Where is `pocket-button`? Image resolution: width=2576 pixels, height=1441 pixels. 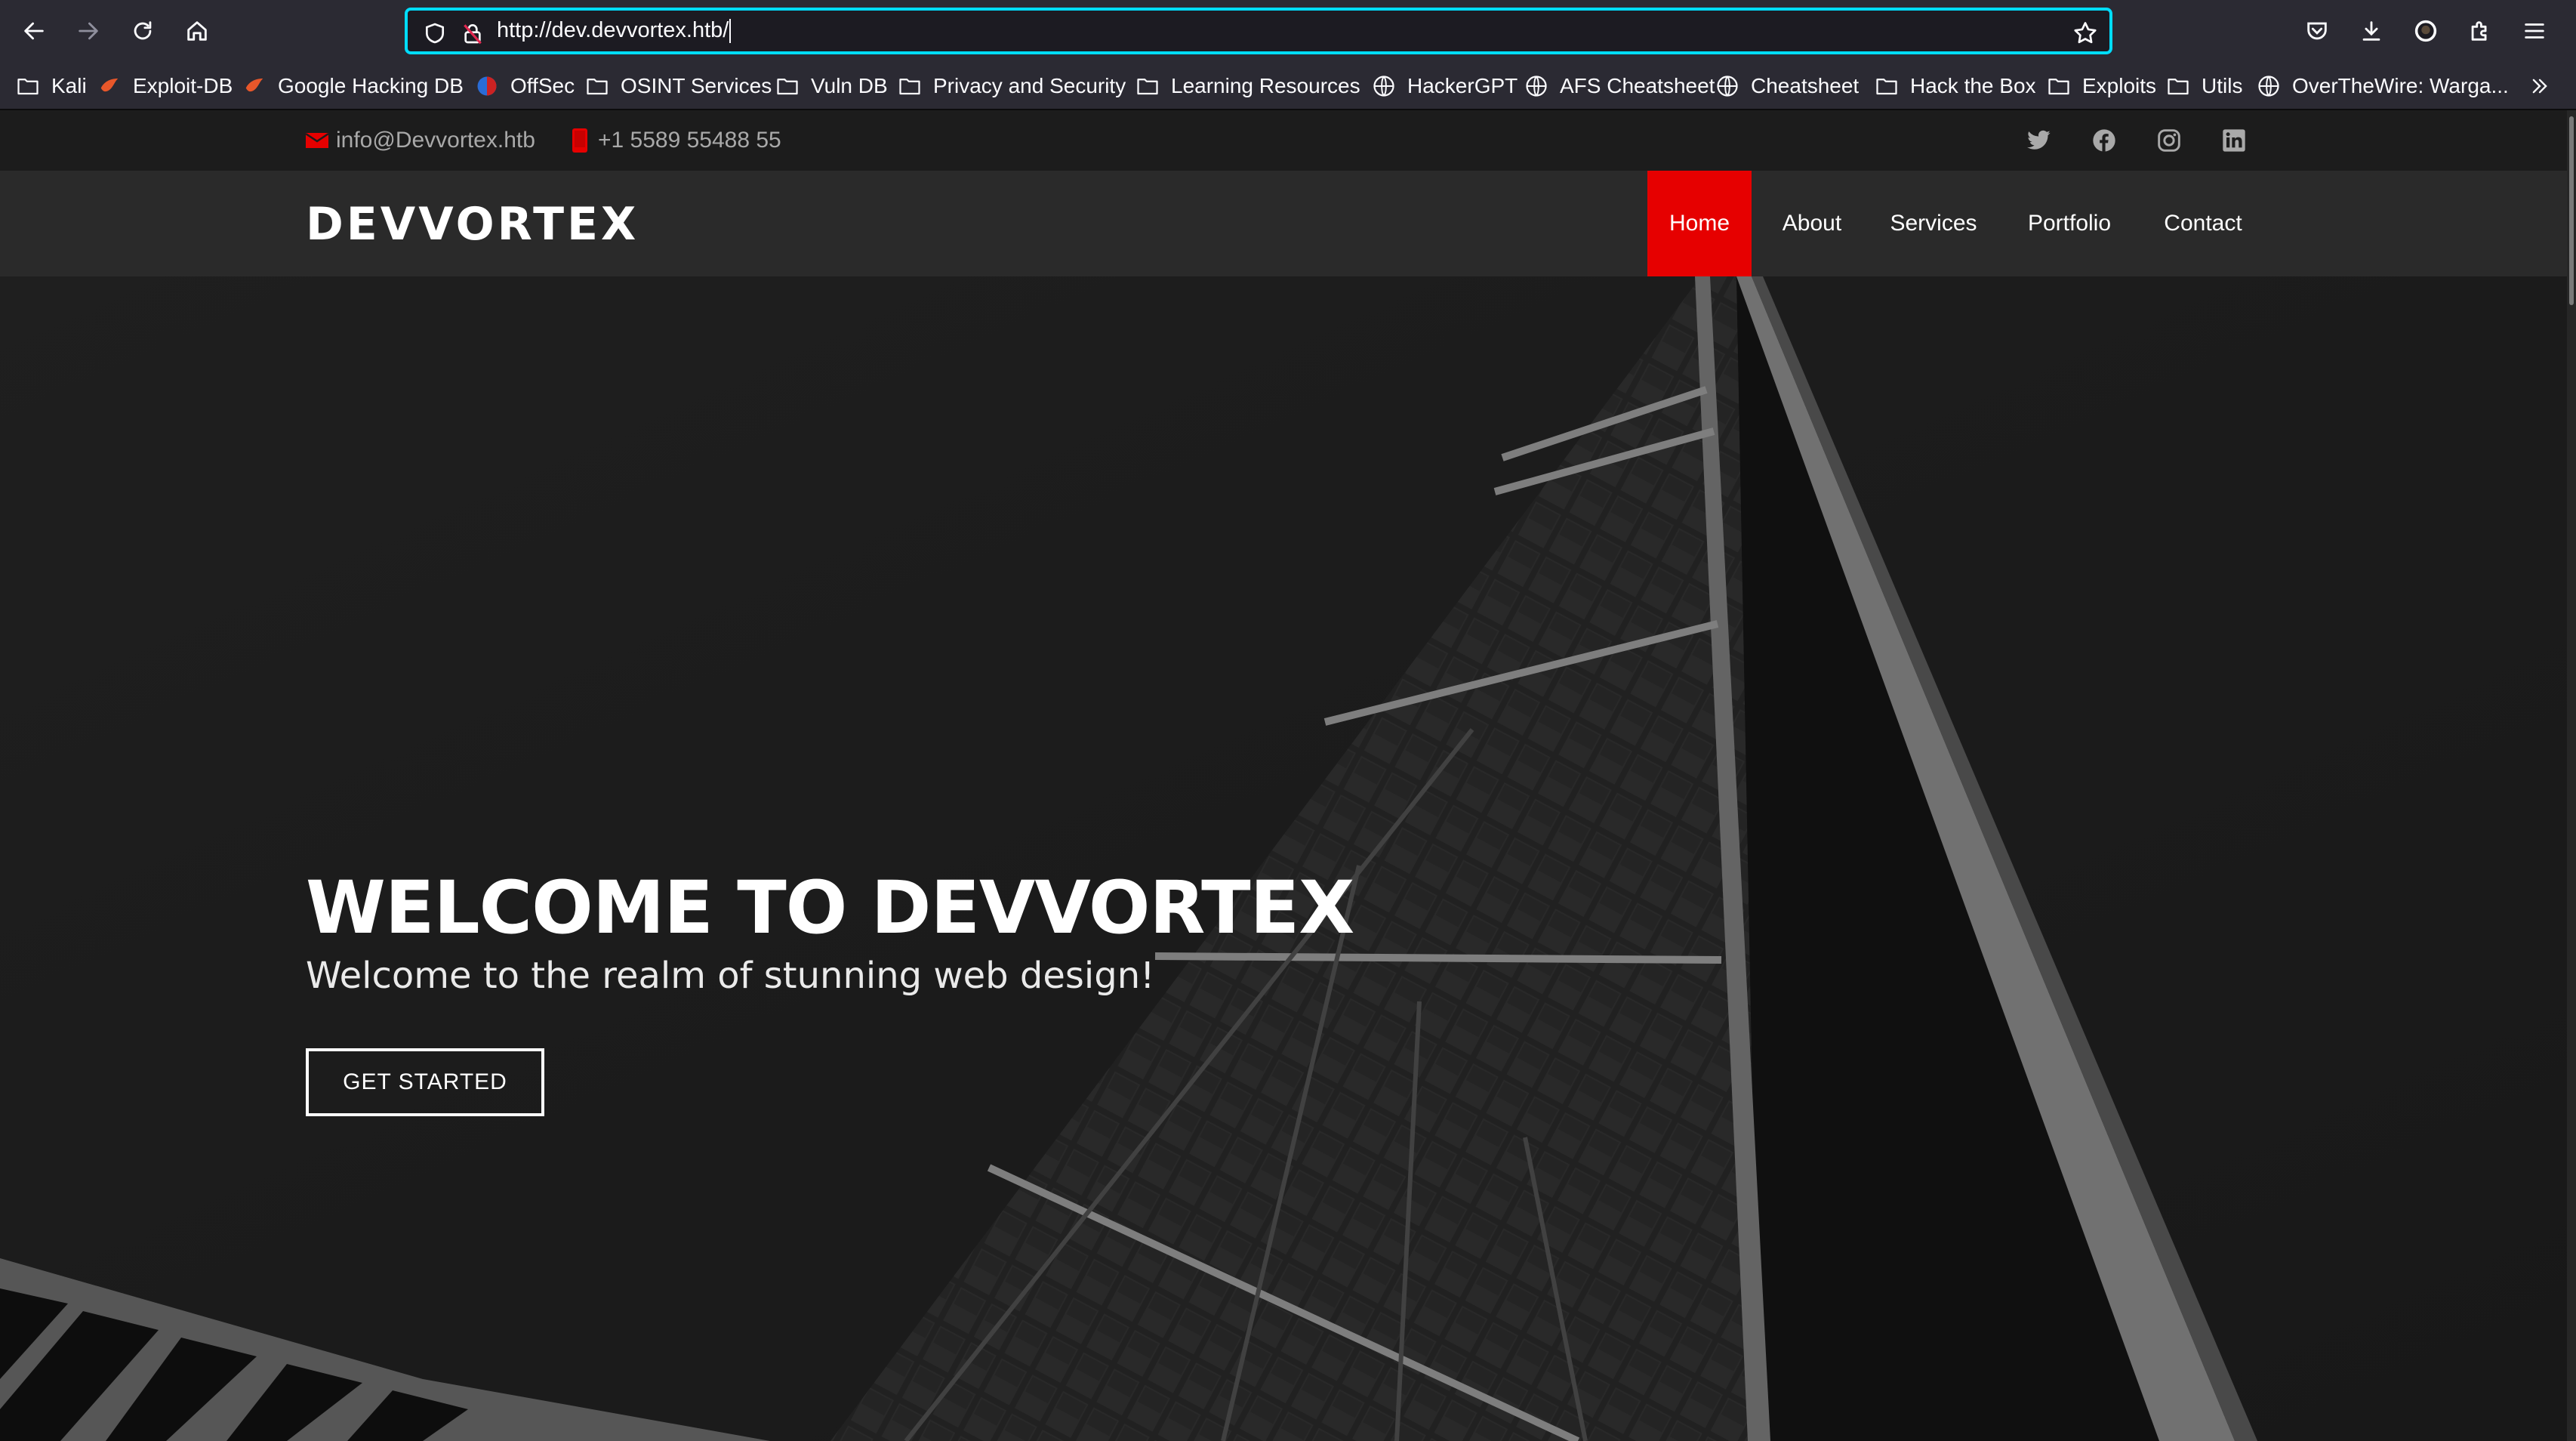
pocket-button is located at coordinates (2317, 31).